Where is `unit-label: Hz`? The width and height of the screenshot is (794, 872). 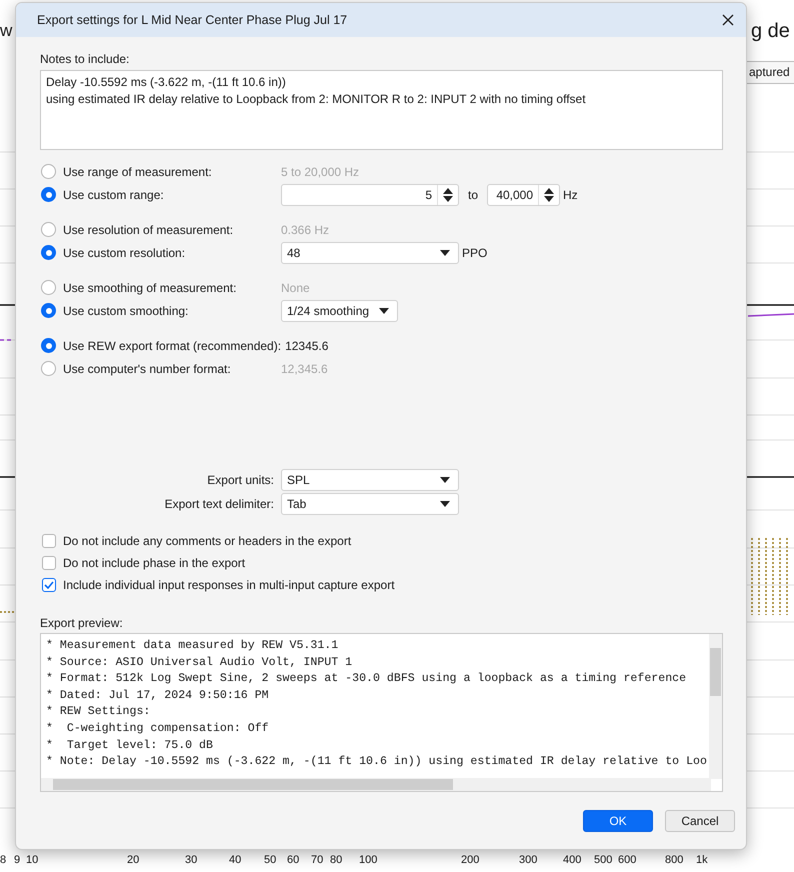
unit-label: Hz is located at coordinates (570, 195).